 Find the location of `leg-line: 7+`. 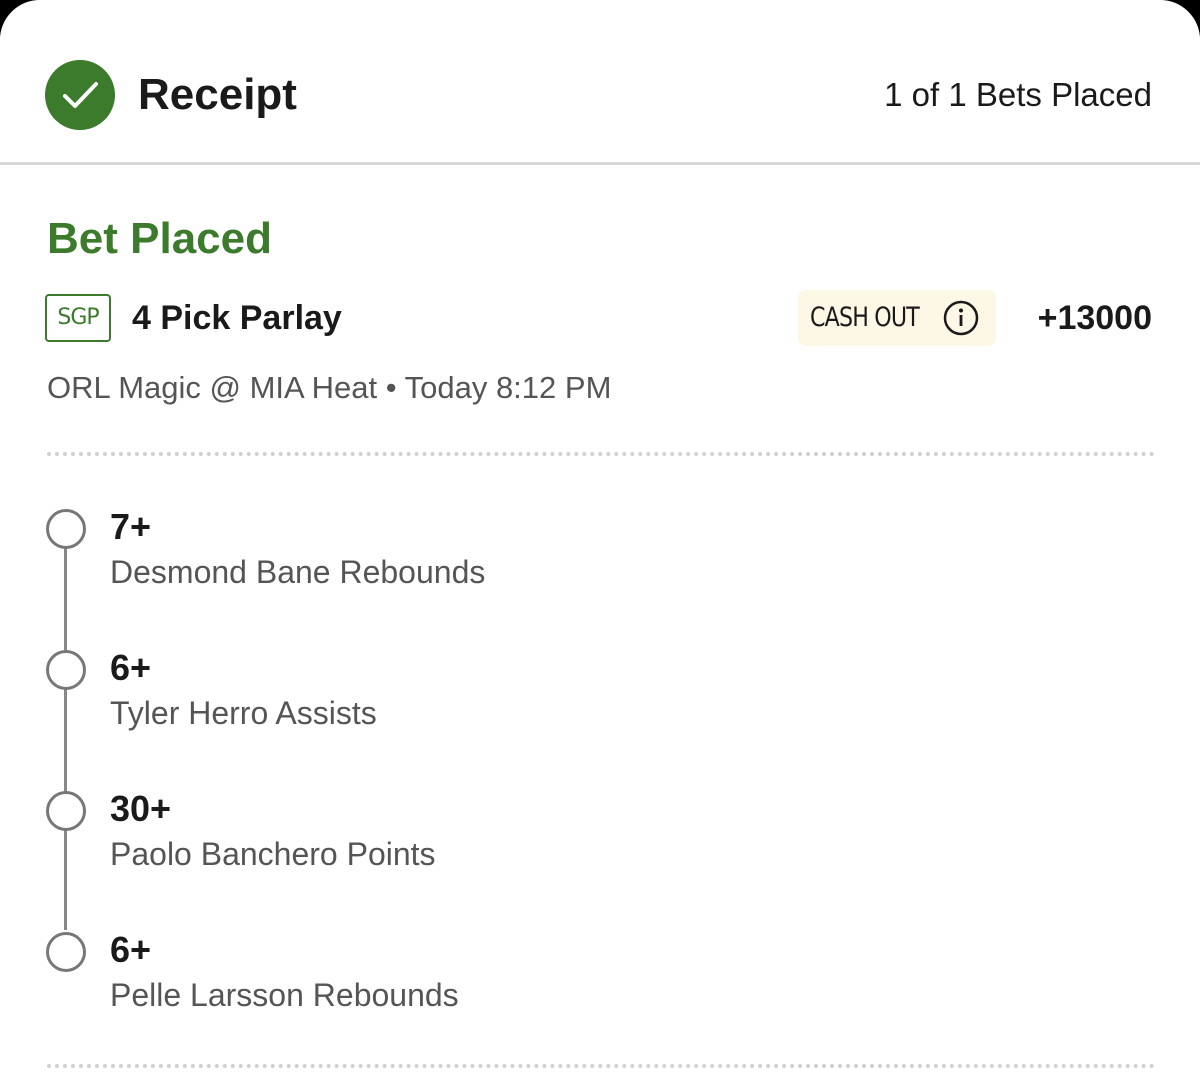

leg-line: 7+ is located at coordinates (131, 526).